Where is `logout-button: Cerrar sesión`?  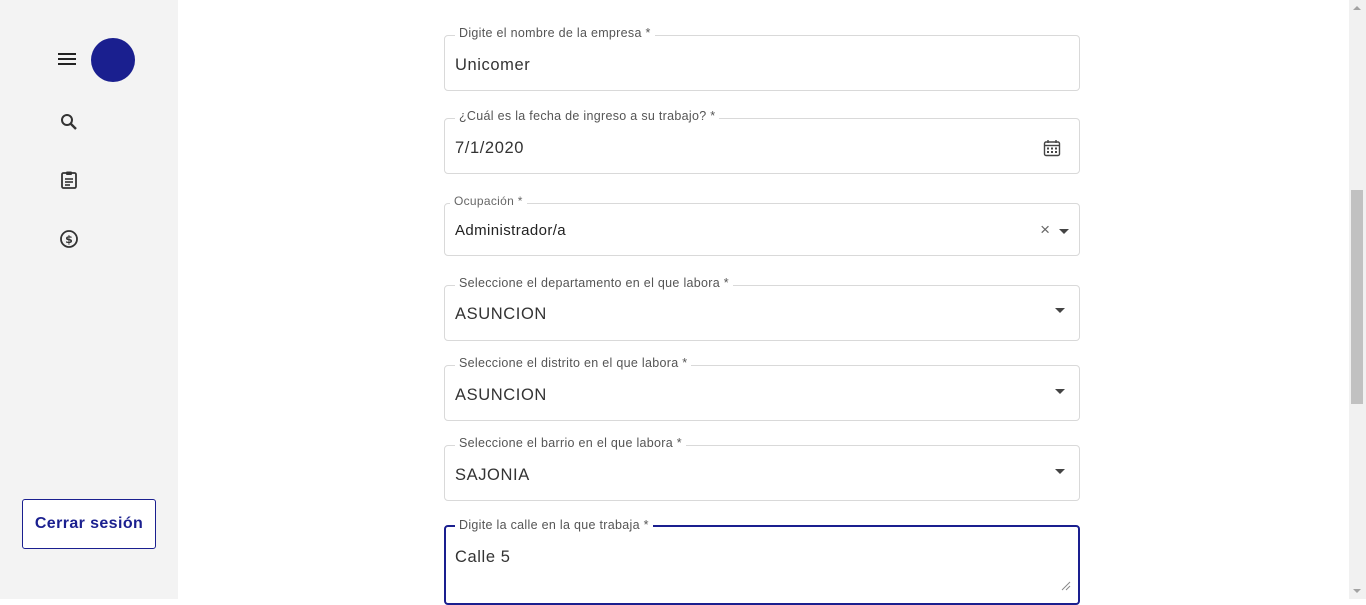 logout-button: Cerrar sesión is located at coordinates (89, 524).